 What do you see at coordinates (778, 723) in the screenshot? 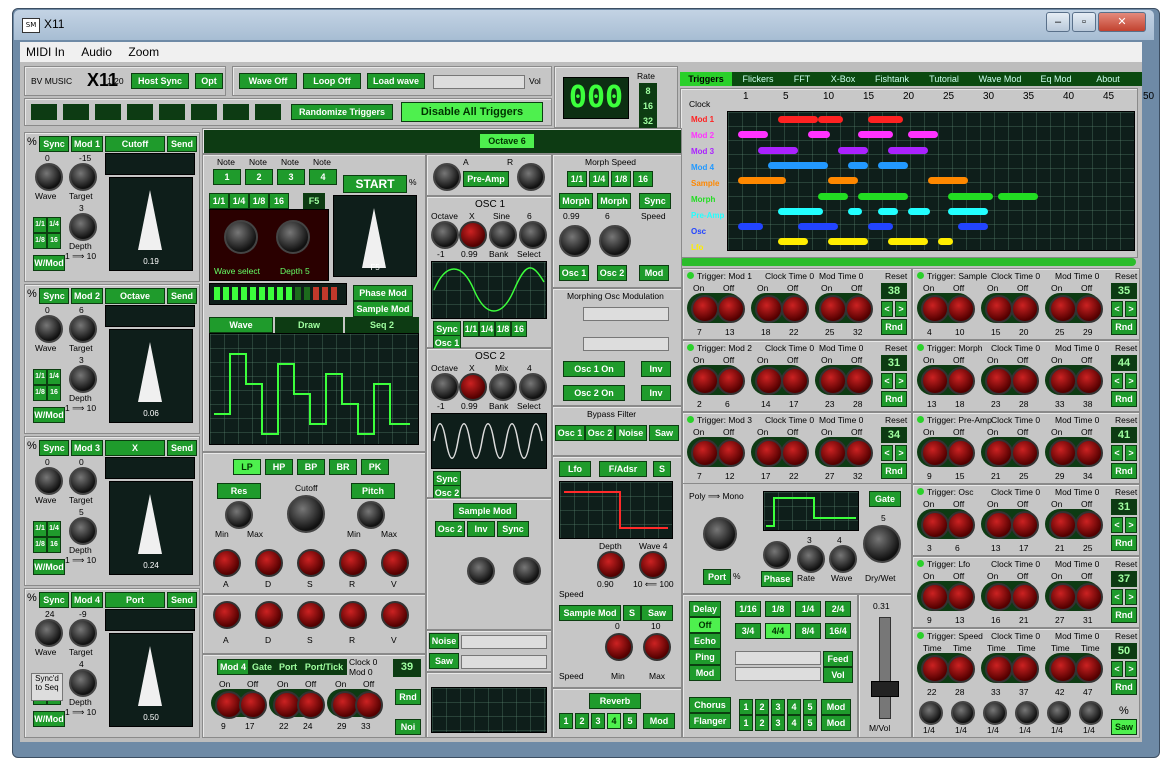
I see `flanger-number-button: 3` at bounding box center [778, 723].